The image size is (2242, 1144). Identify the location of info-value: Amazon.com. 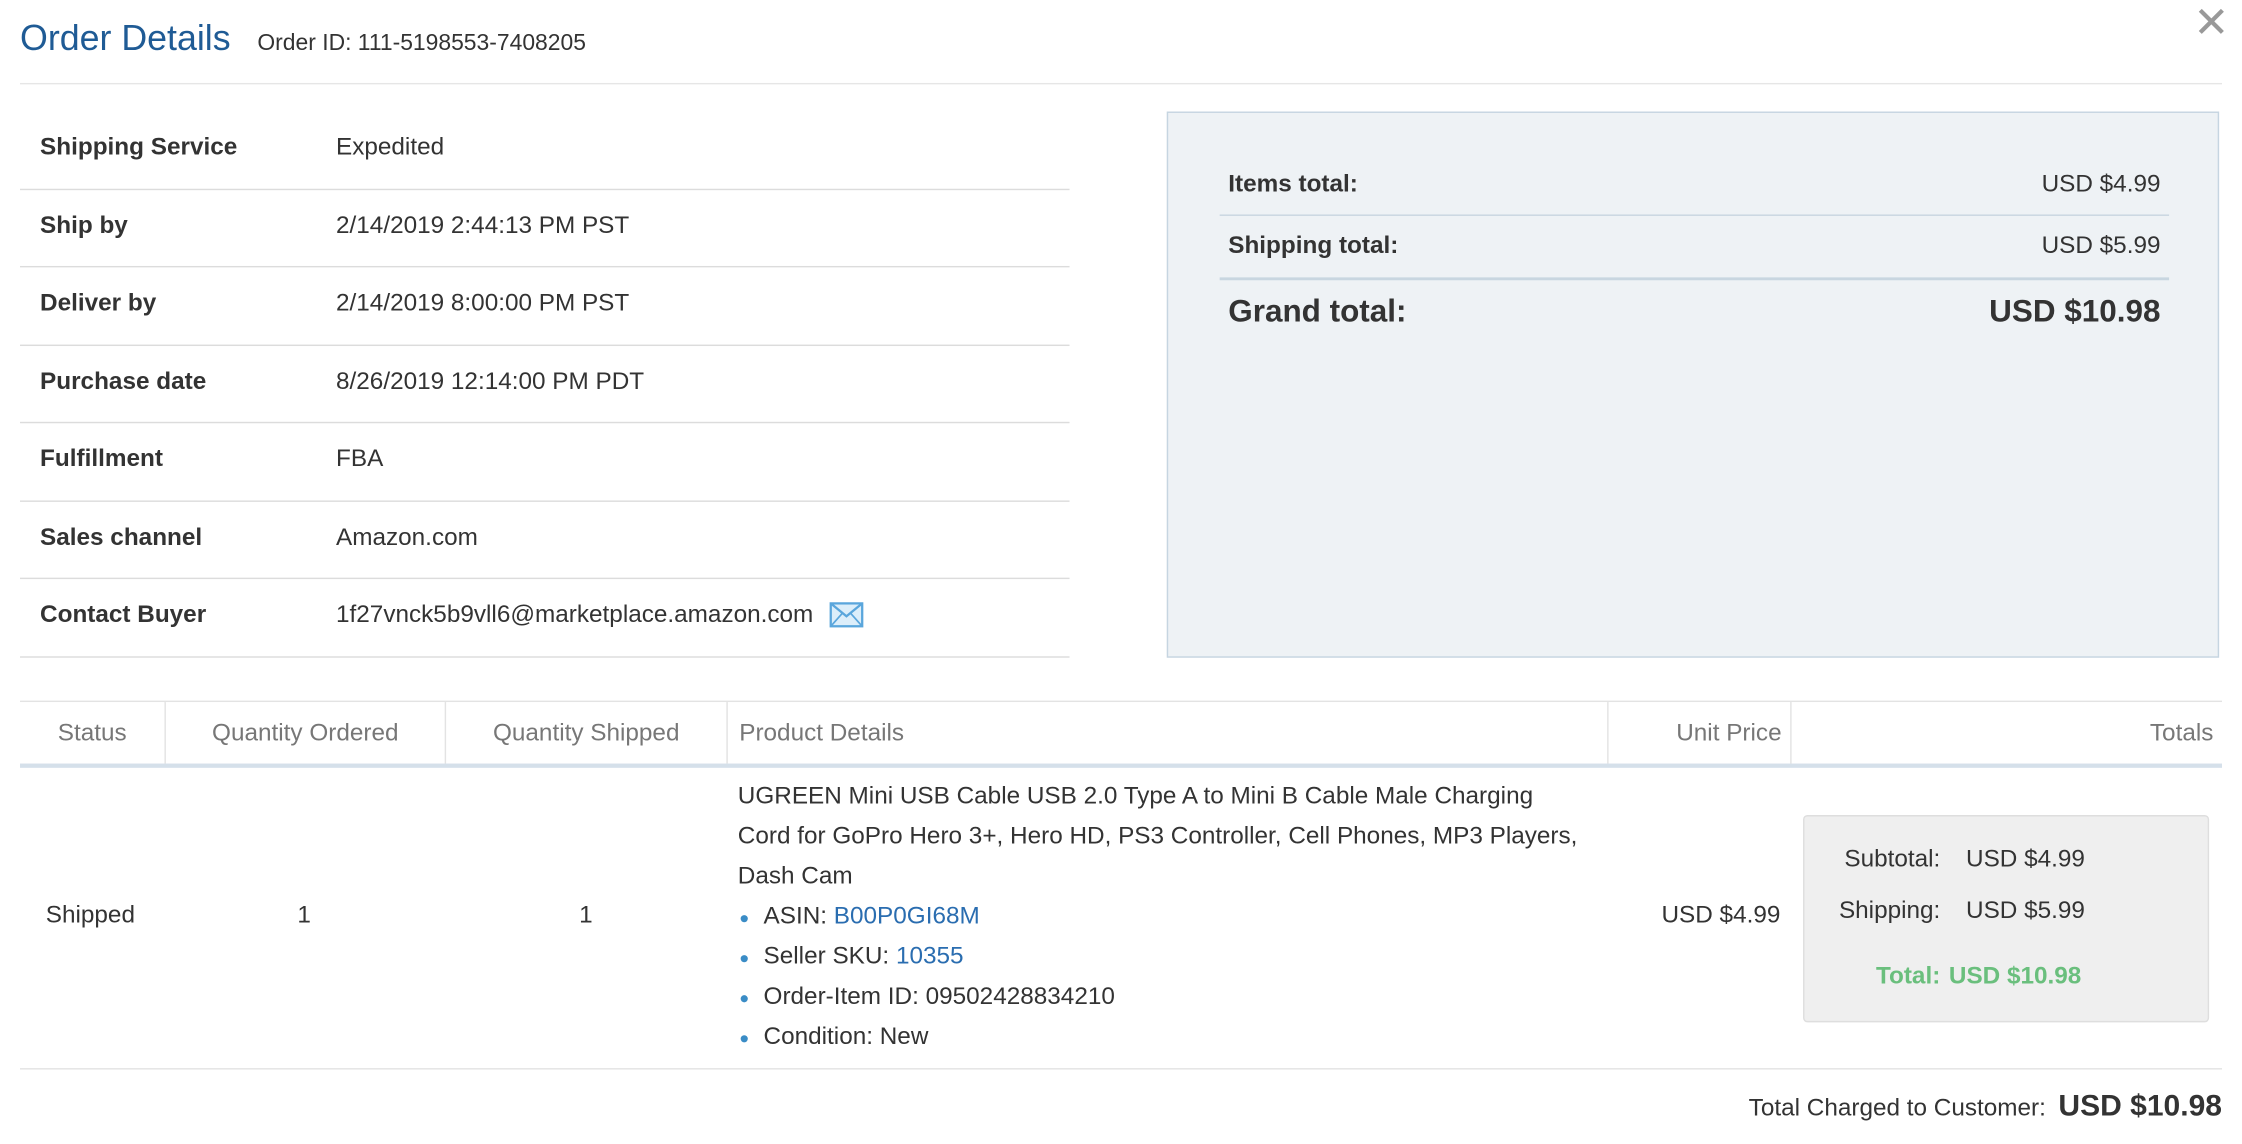
(407, 536).